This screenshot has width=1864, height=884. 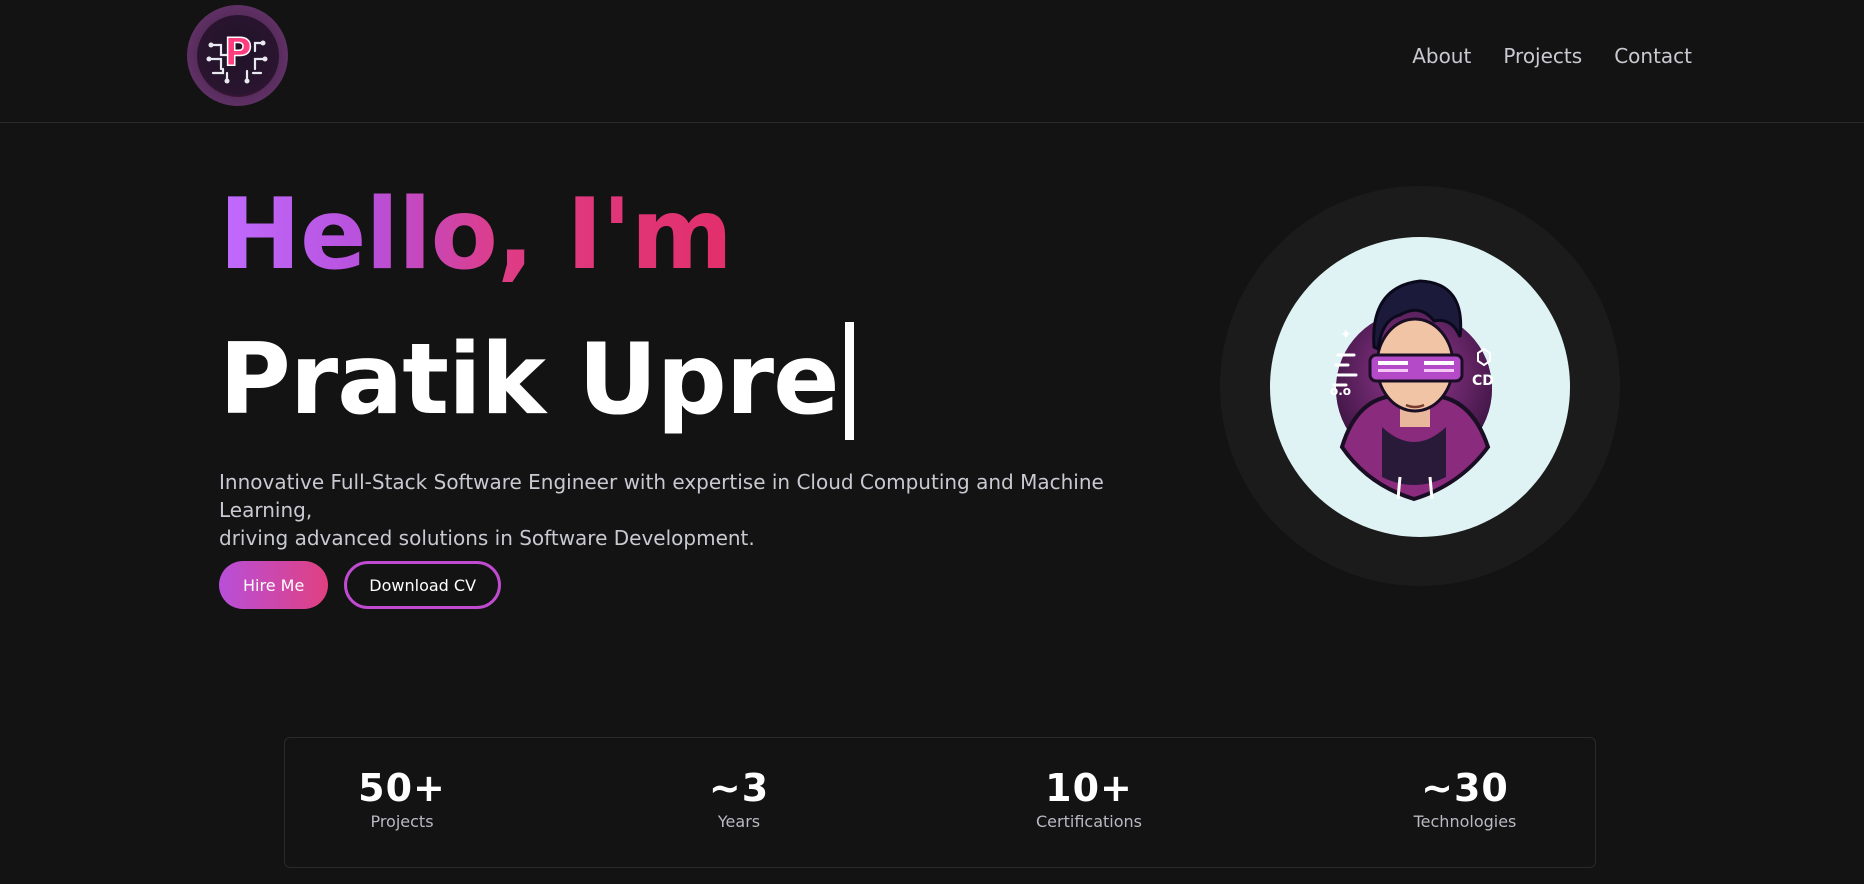 I want to click on main-nav: About Projects Contact, so click(x=1552, y=56).